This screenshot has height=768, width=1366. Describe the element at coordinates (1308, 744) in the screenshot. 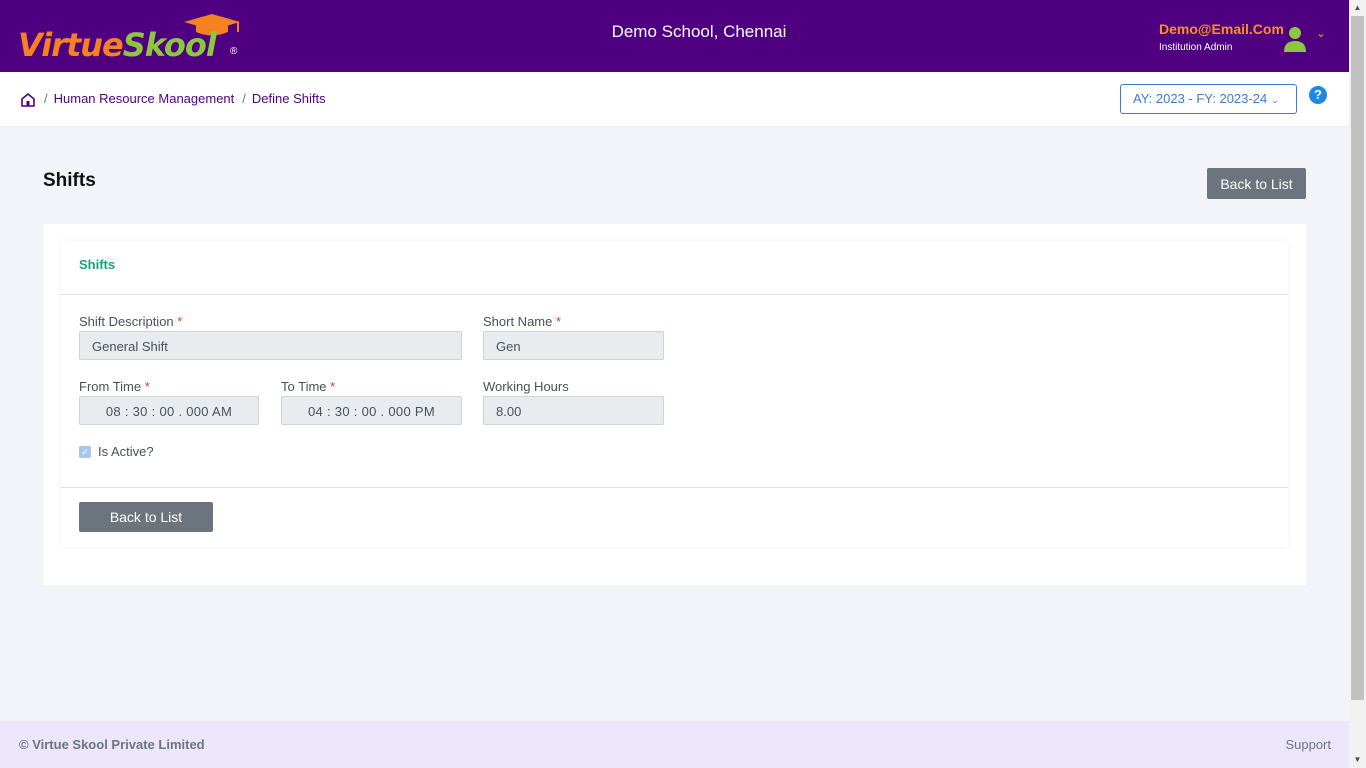

I see `support-link: Support` at that location.